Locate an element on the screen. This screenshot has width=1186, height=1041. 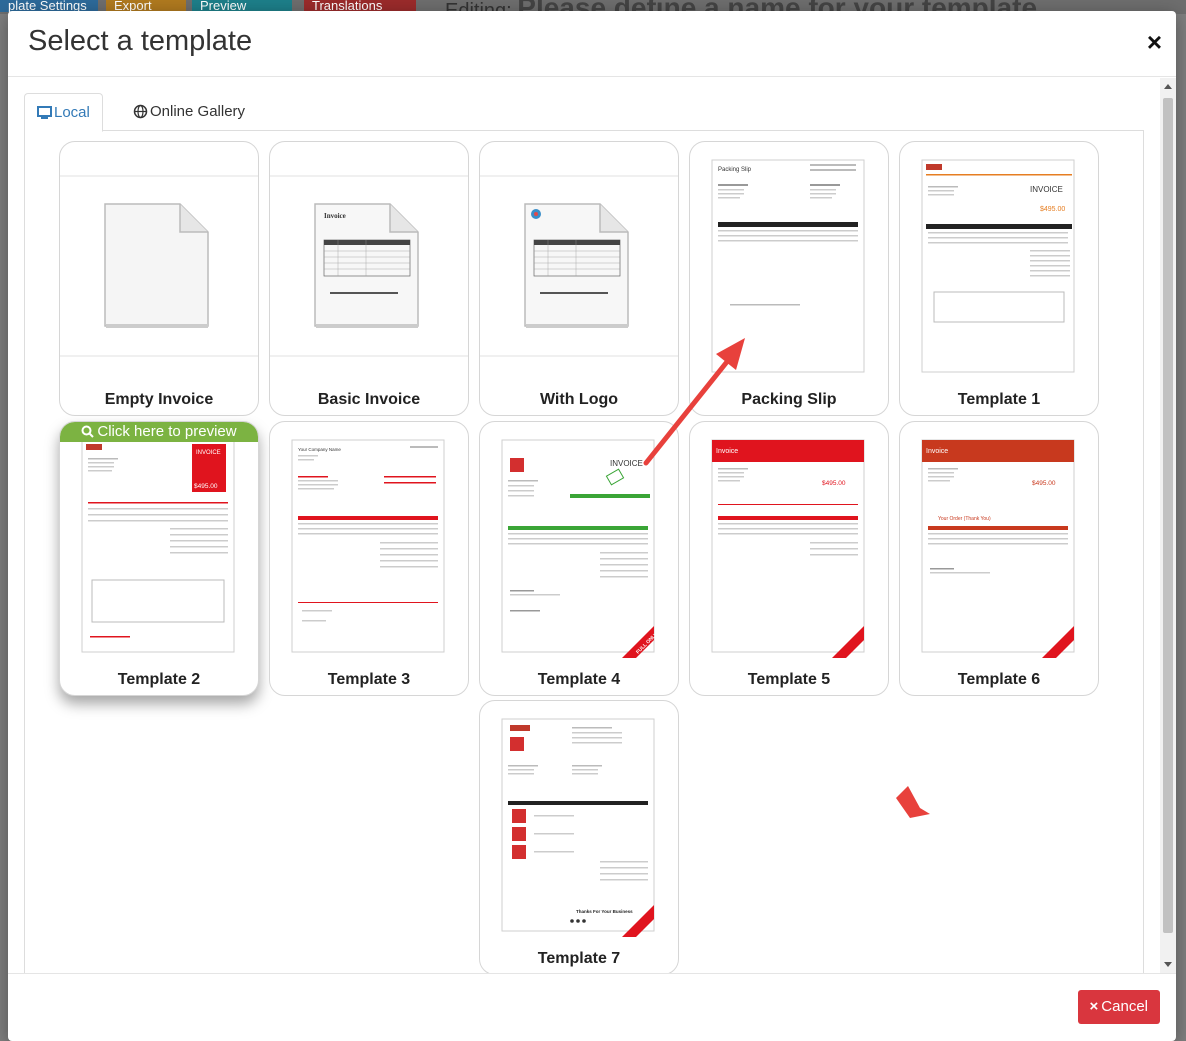
invoice-red-header-preview: Invoice $495.00 is located at coordinates (788, 548).